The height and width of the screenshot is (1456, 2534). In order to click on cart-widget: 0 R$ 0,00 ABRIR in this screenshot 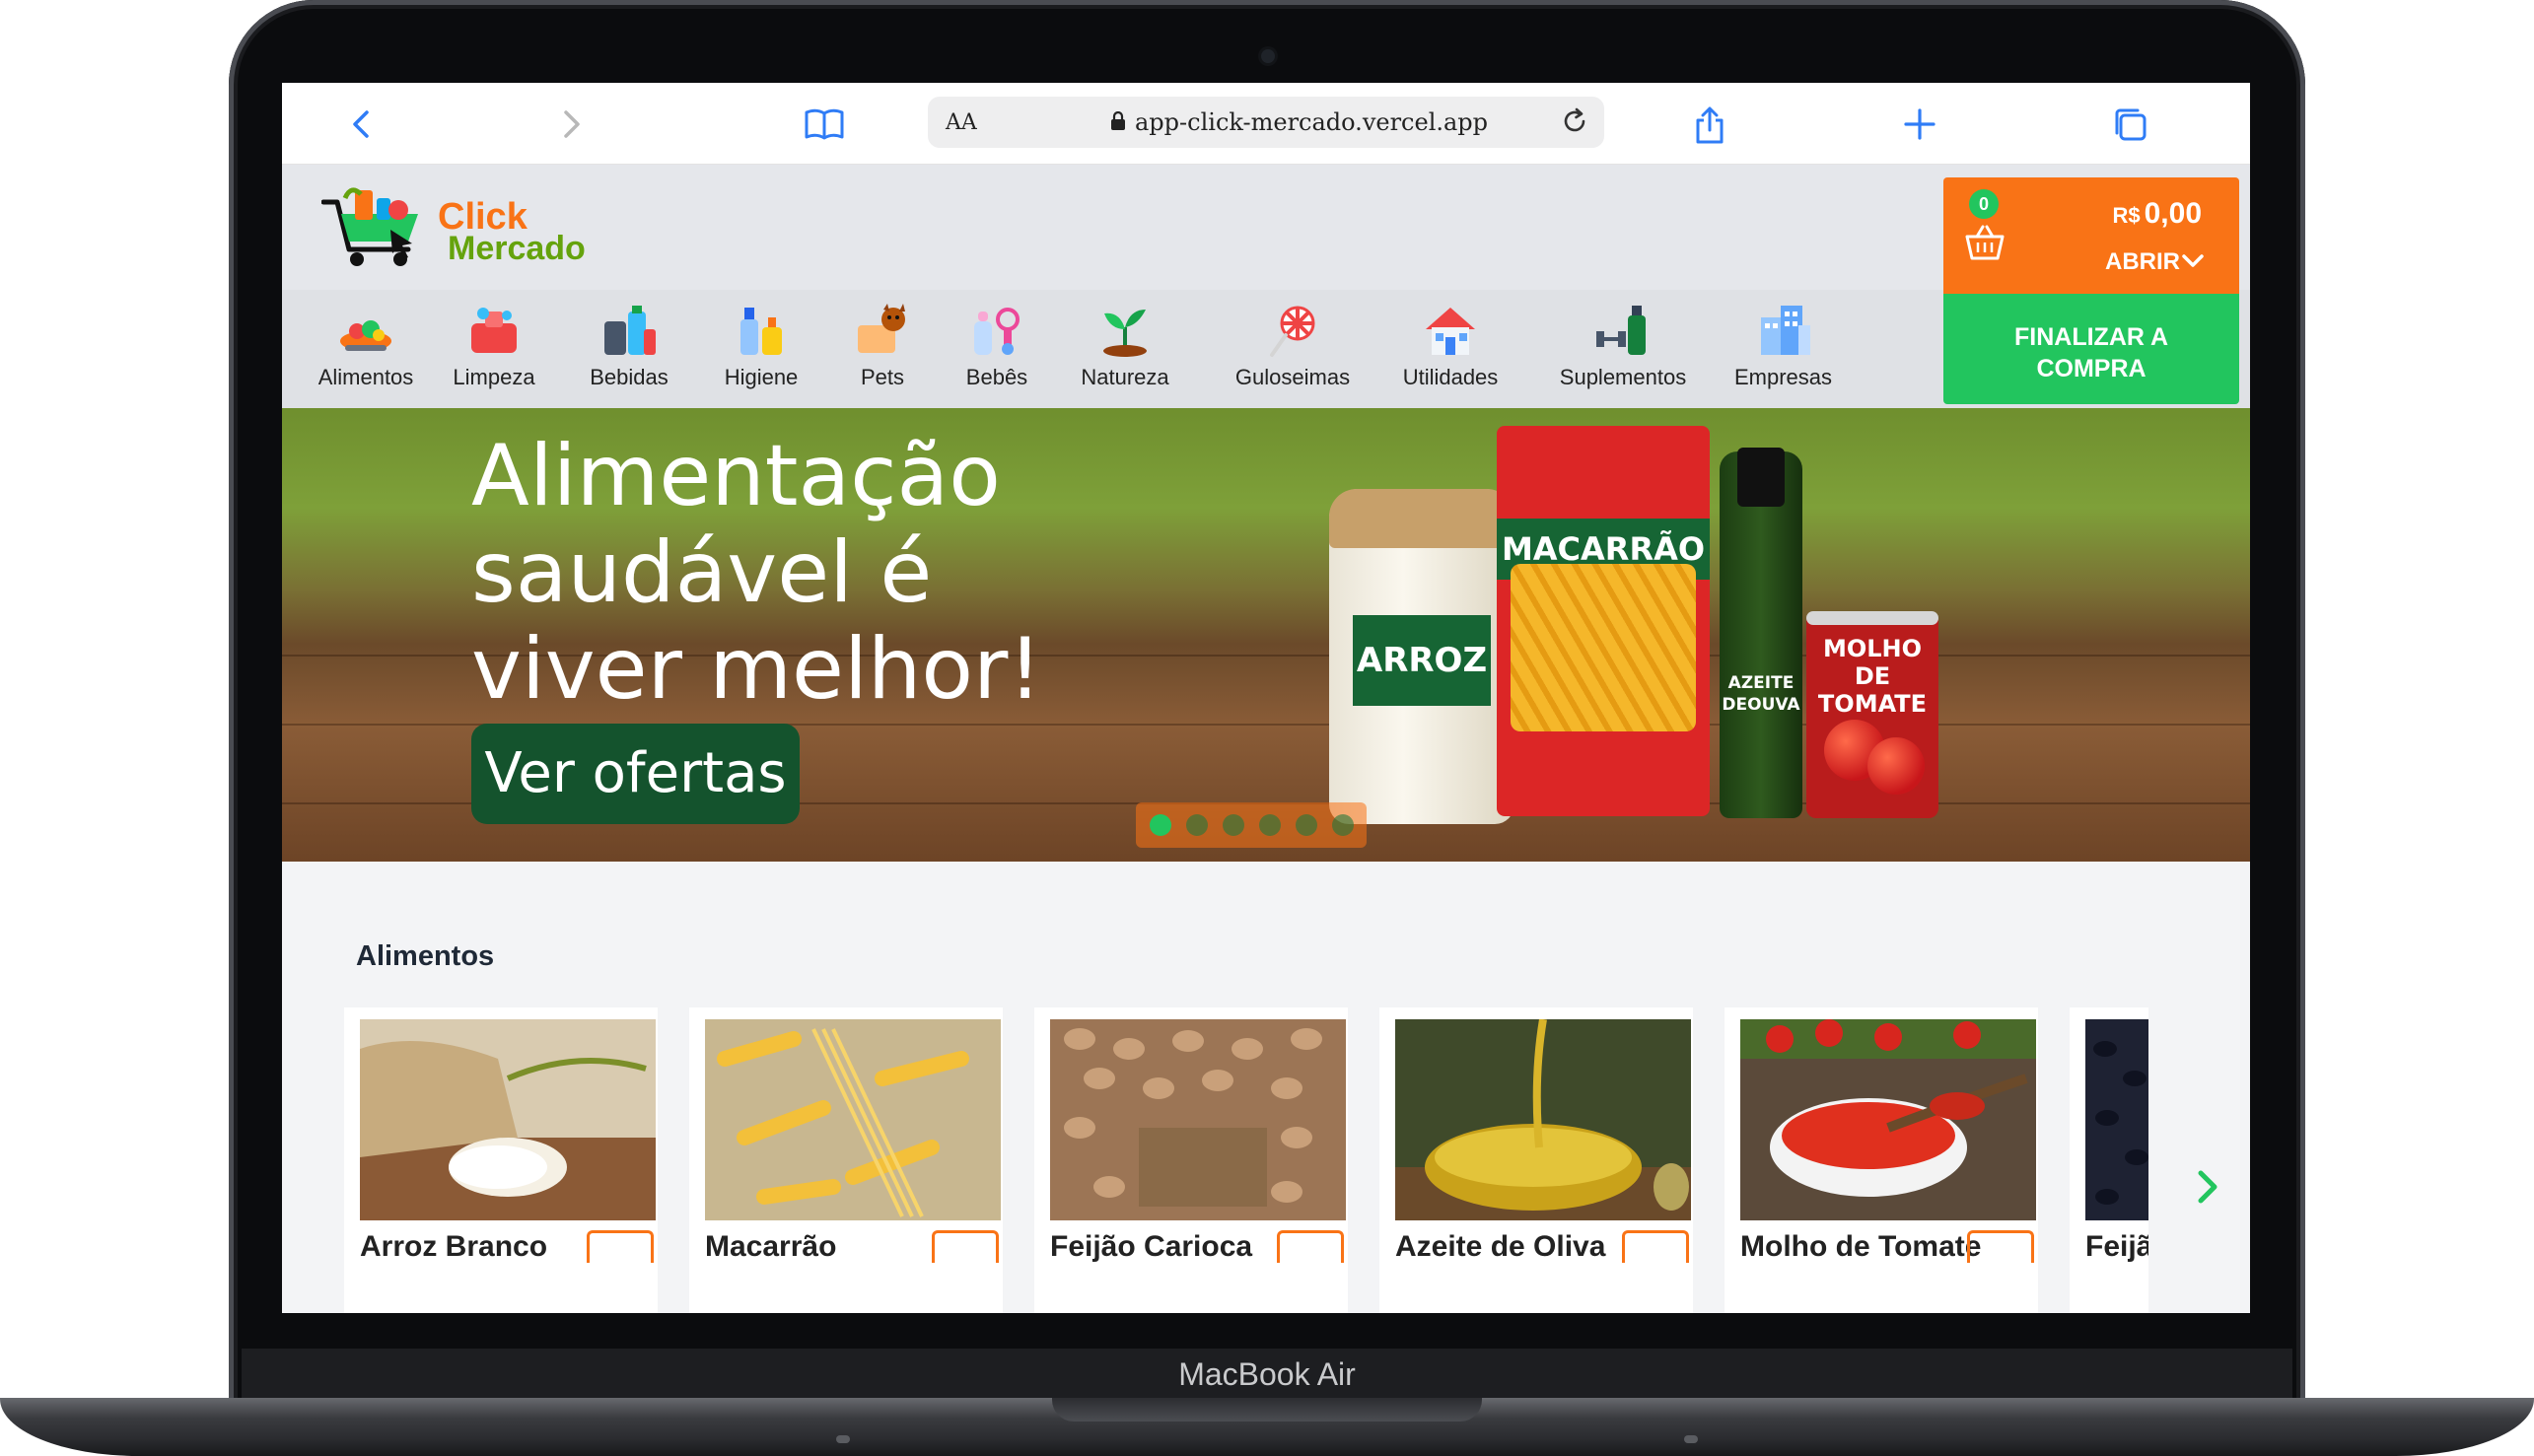, I will do `click(2091, 235)`.